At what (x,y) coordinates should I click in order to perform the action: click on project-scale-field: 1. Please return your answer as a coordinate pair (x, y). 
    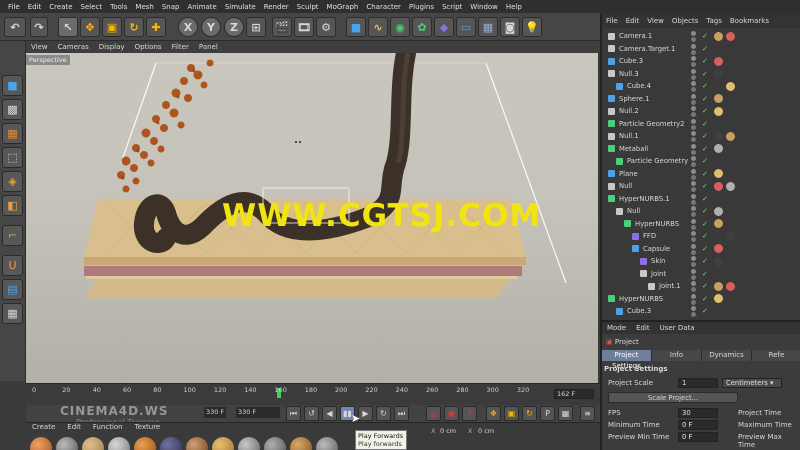
    Looking at the image, I should click on (698, 383).